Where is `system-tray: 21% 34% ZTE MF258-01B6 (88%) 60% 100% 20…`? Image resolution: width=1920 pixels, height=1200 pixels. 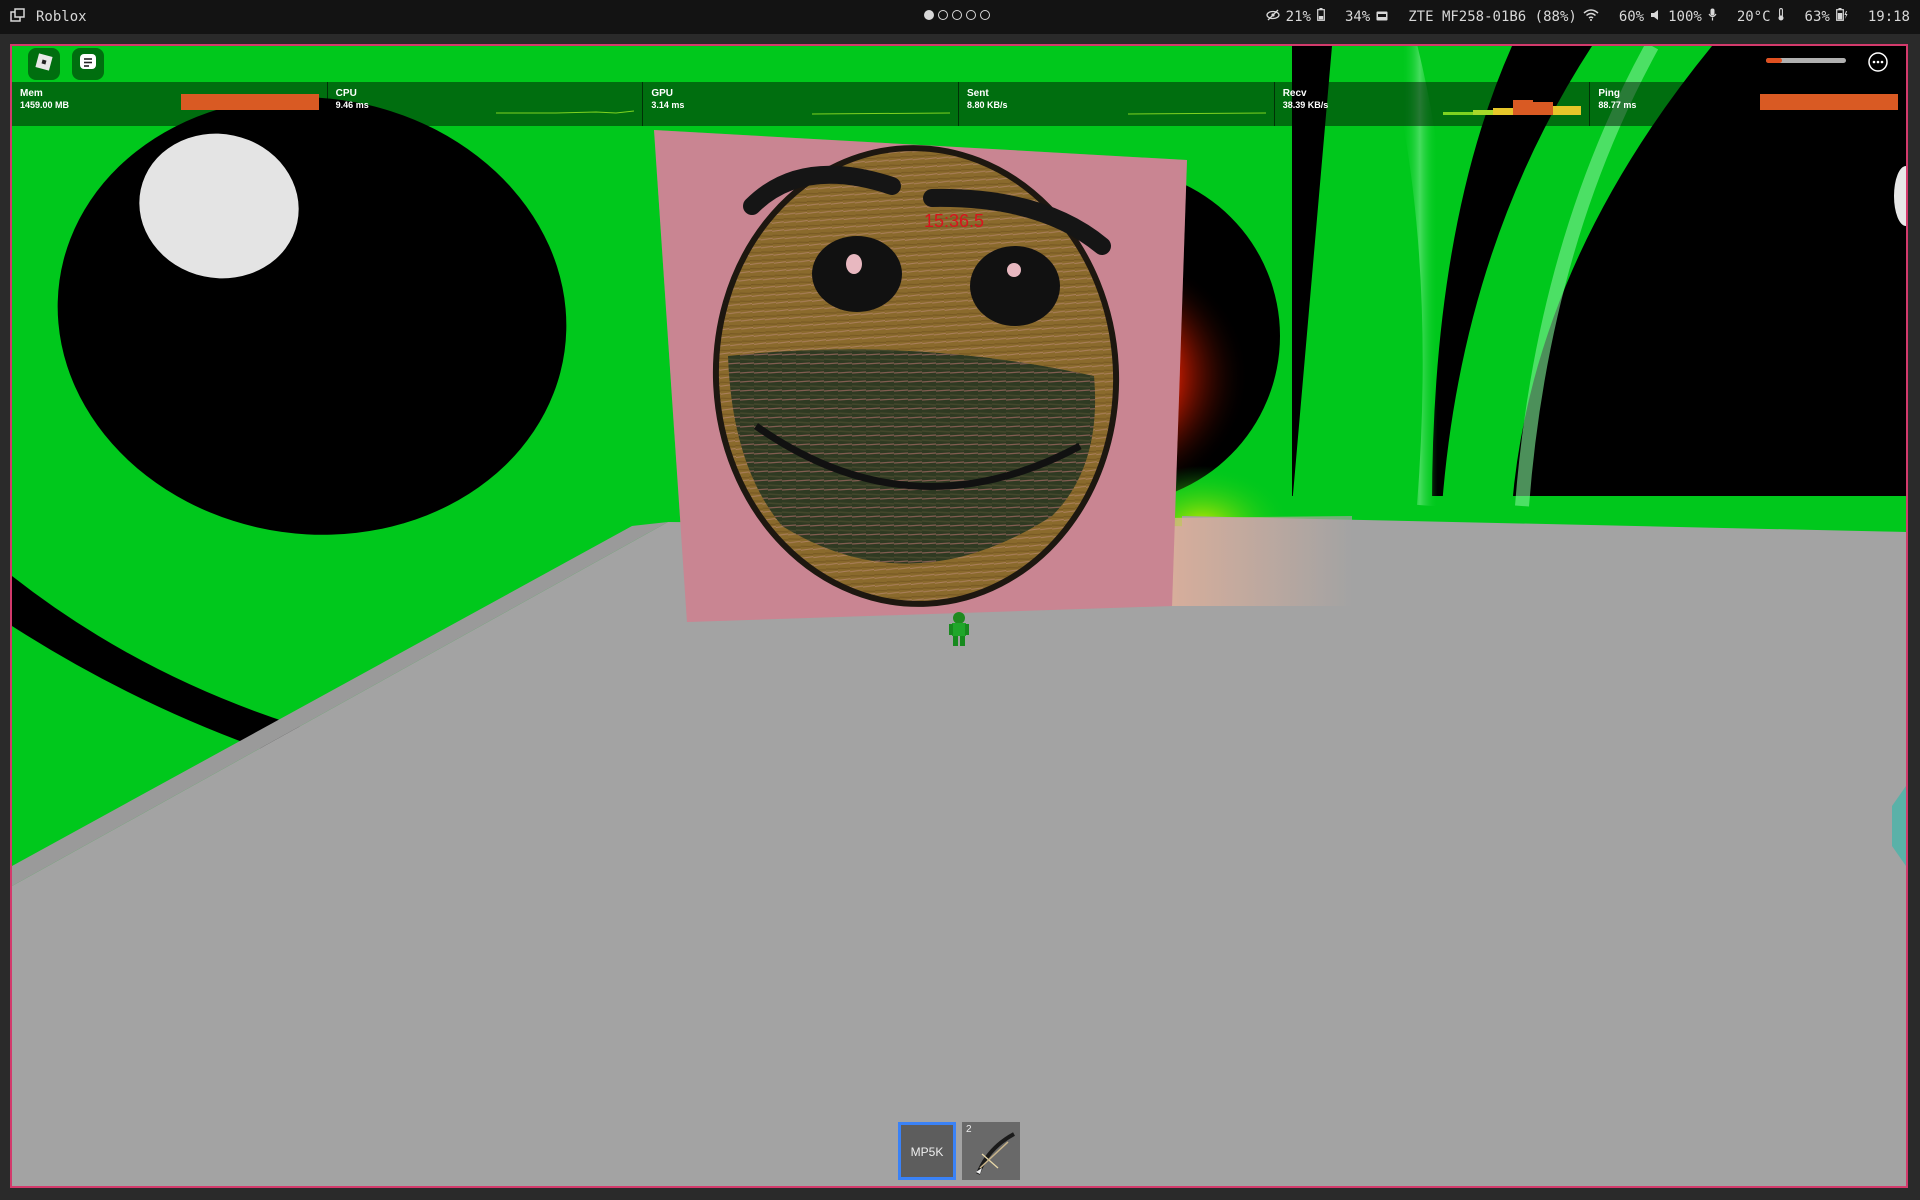 system-tray: 21% 34% ZTE MF258-01B6 (88%) 60% 100% 20… is located at coordinates (1582, 16).